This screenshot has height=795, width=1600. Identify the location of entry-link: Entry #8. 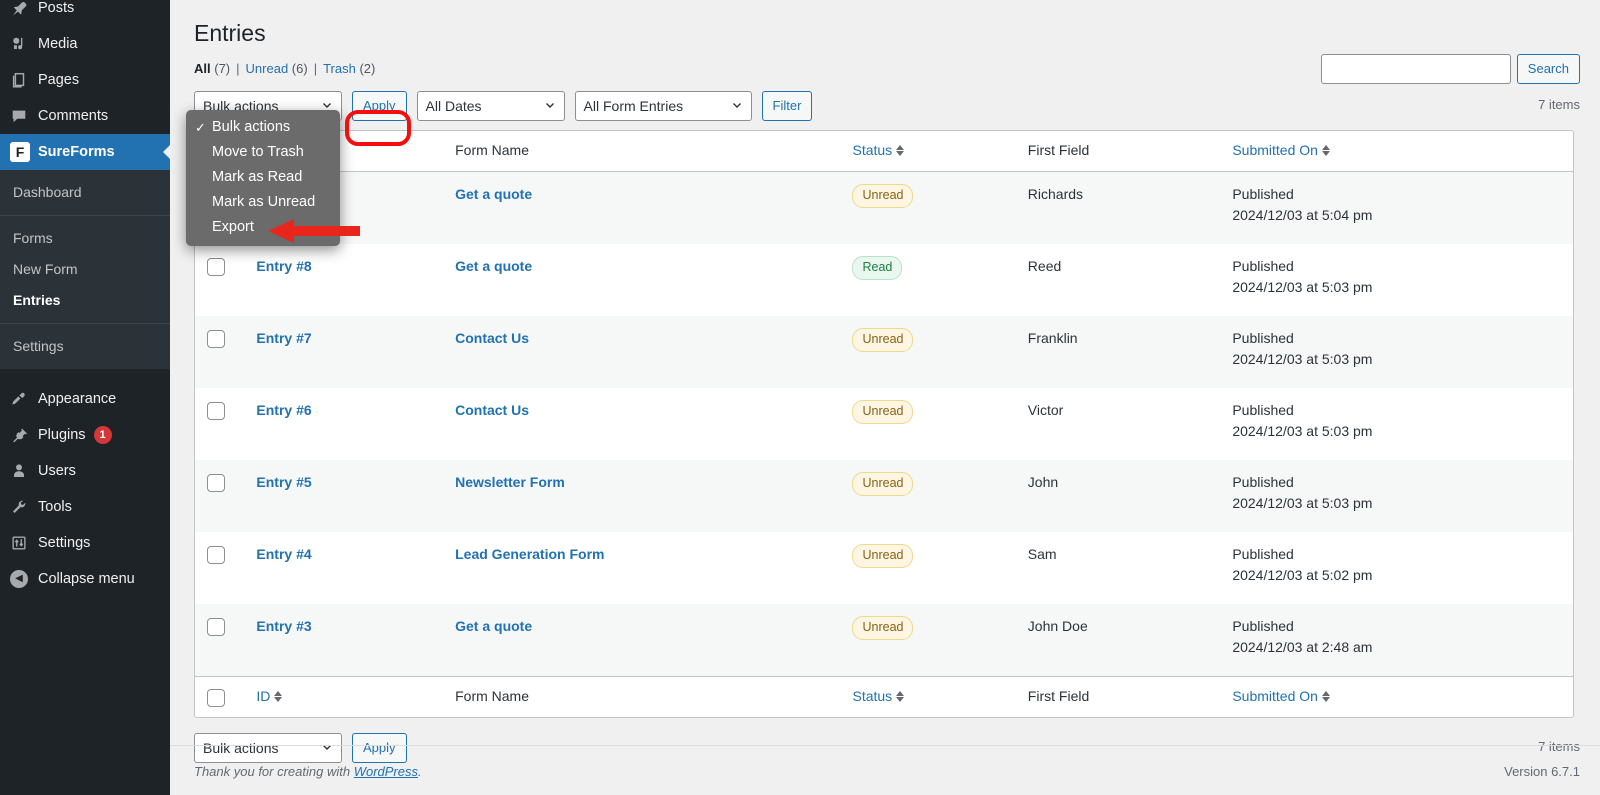
(283, 266).